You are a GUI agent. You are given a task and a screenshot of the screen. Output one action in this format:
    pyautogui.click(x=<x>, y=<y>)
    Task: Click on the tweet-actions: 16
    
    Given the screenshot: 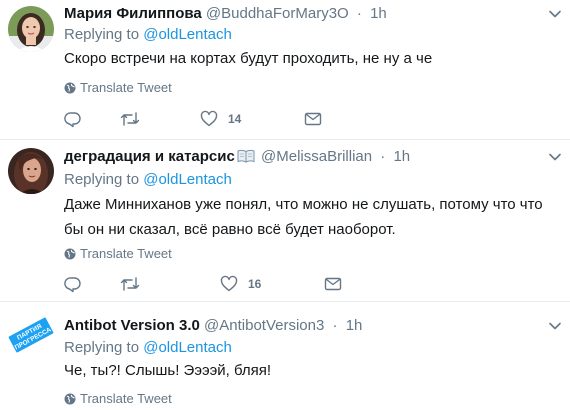 What is the action you would take?
    pyautogui.click(x=274, y=284)
    